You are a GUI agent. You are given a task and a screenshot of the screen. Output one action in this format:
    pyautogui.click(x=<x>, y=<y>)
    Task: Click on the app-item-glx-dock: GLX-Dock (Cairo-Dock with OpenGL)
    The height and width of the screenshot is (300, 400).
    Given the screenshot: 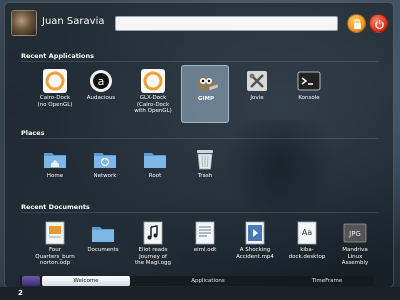 What is the action you would take?
    pyautogui.click(x=153, y=94)
    